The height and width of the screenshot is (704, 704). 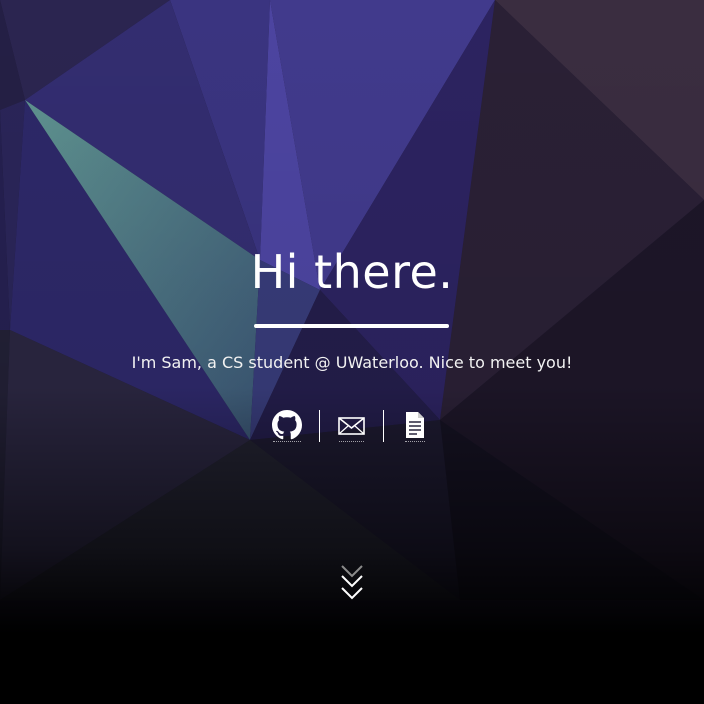 What do you see at coordinates (352, 272) in the screenshot?
I see `page-title: Hi there.` at bounding box center [352, 272].